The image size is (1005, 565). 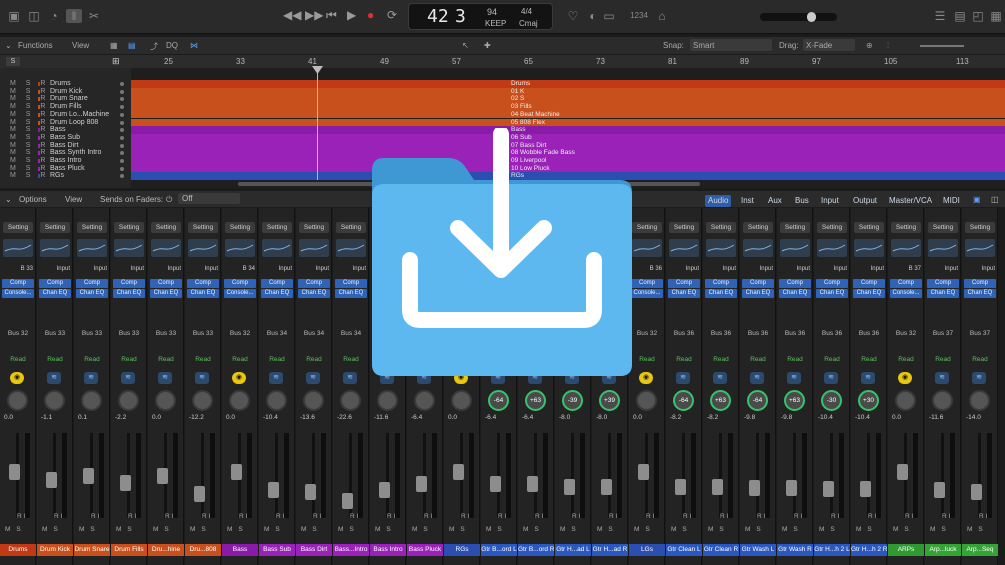 What do you see at coordinates (572, 400) in the screenshot?
I see `pan-knob: -39` at bounding box center [572, 400].